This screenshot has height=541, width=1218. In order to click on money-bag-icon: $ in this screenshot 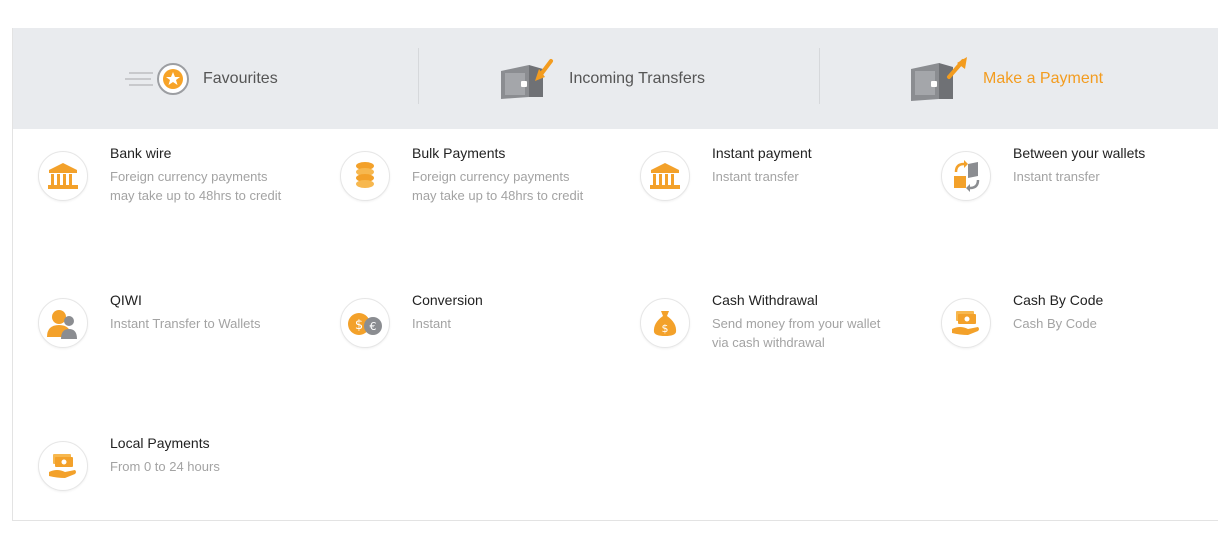, I will do `click(665, 323)`.